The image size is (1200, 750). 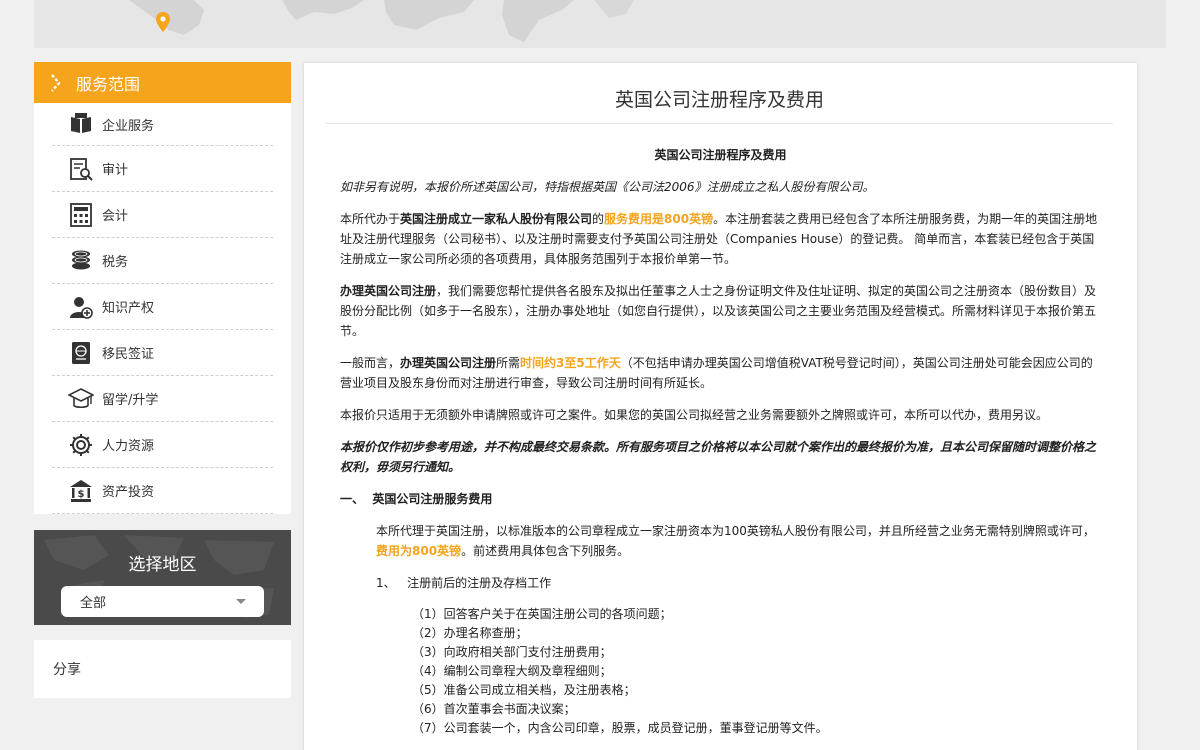 What do you see at coordinates (162, 399) in the screenshot?
I see `sidebar-item-study: 留学/升学` at bounding box center [162, 399].